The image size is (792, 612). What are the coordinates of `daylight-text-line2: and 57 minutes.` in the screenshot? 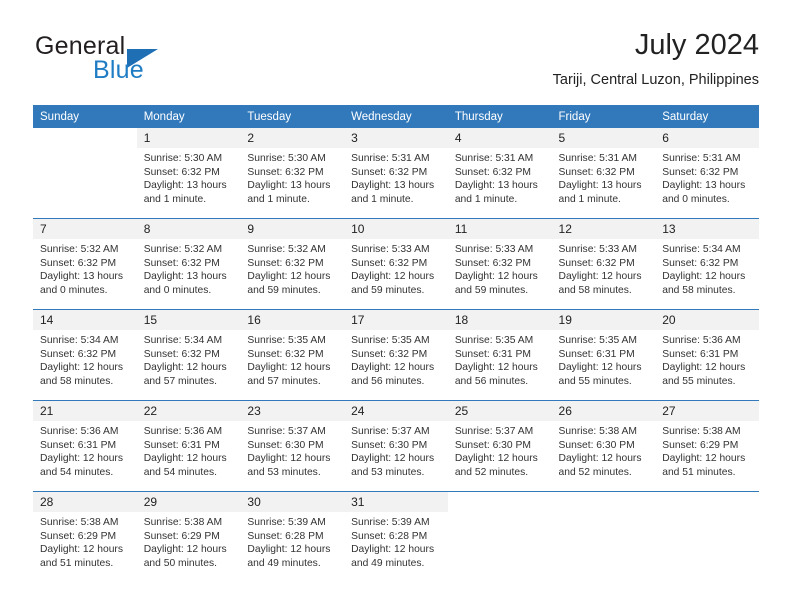 It's located at (284, 381).